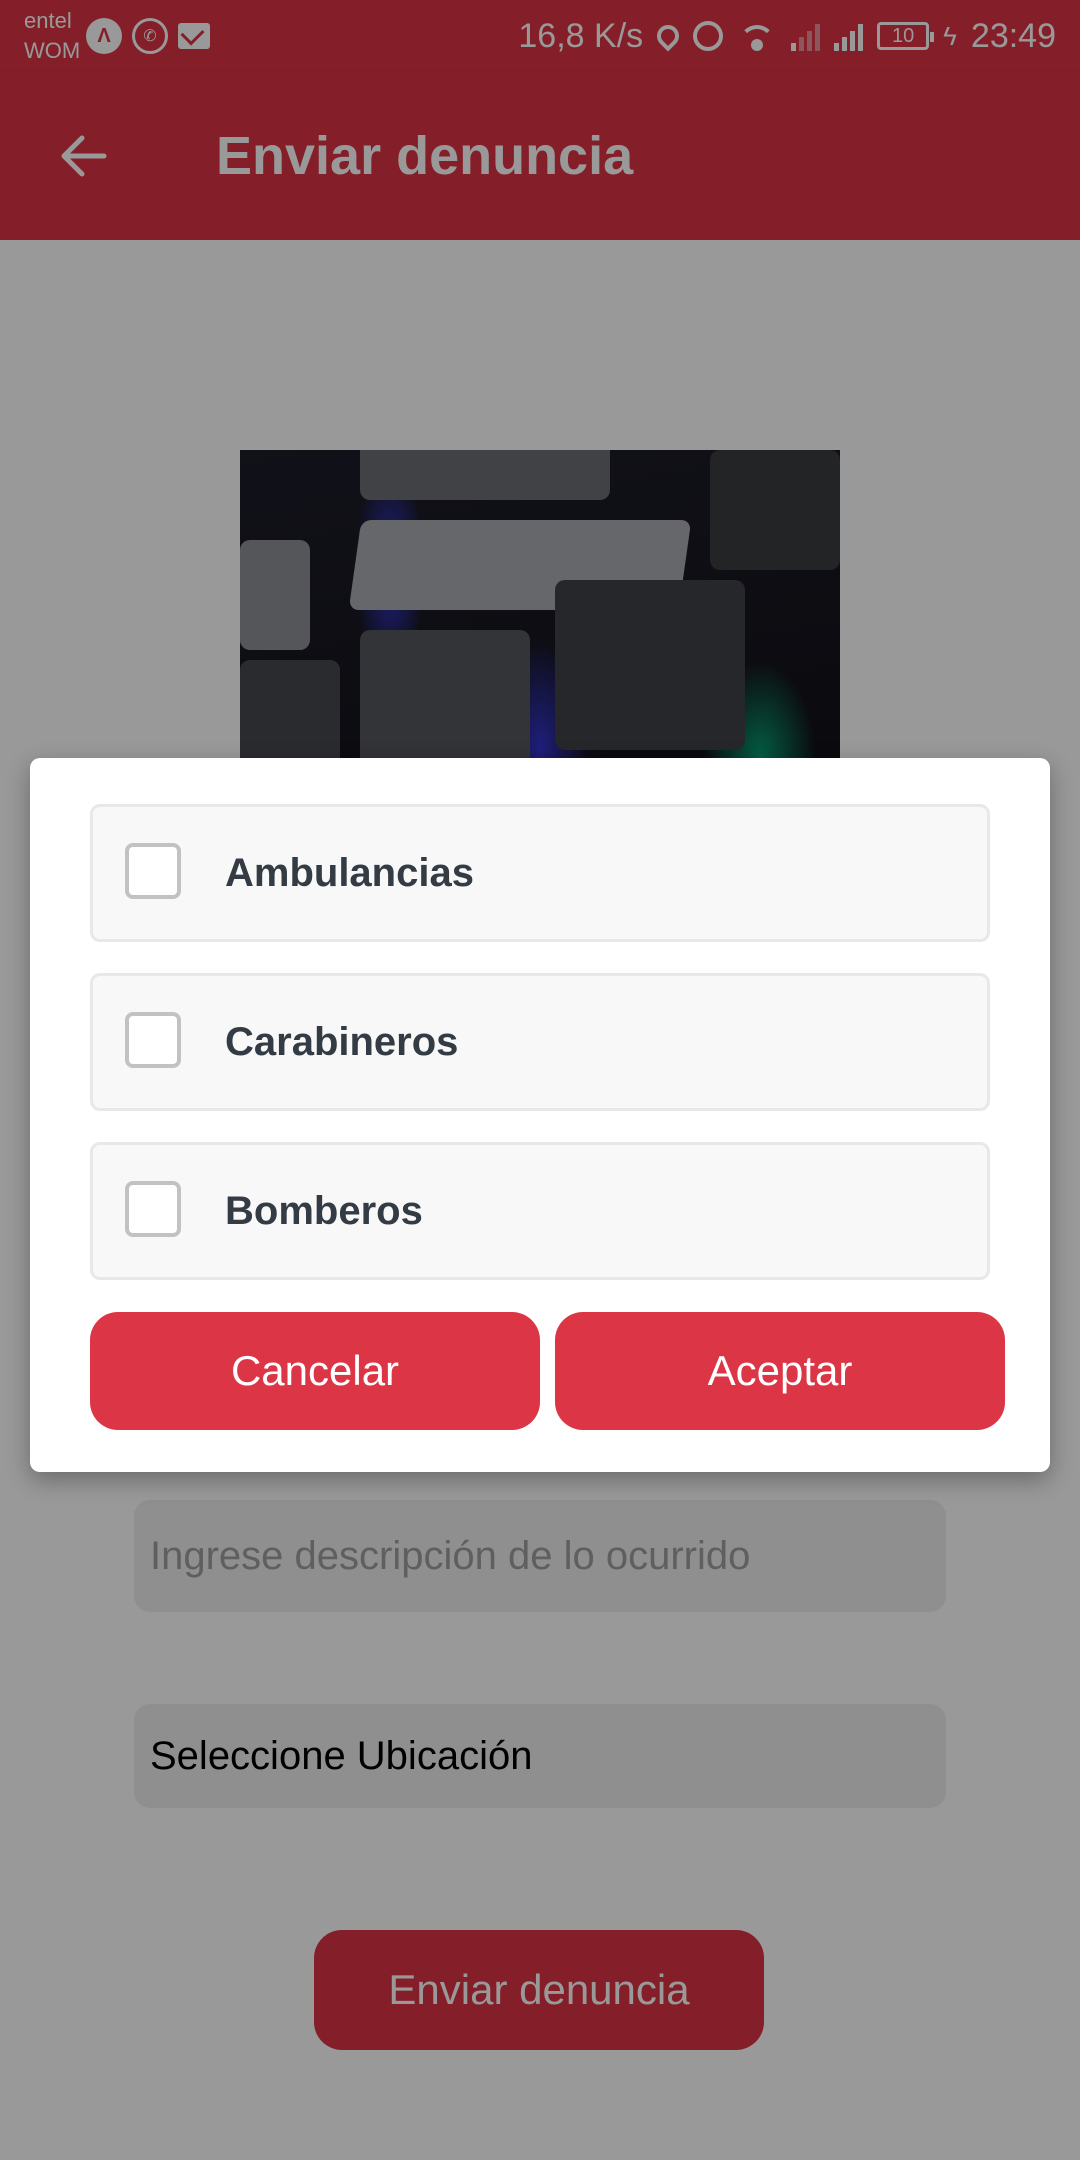 Image resolution: width=1080 pixels, height=2160 pixels. What do you see at coordinates (315, 1371) in the screenshot?
I see `cancel-button: Cancelar` at bounding box center [315, 1371].